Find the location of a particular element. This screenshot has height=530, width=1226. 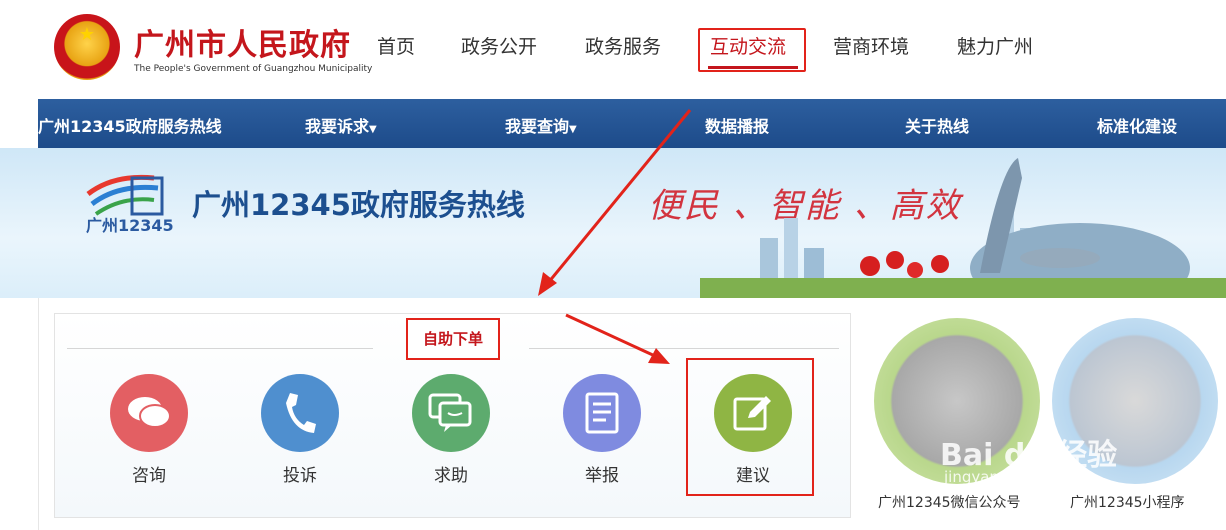

subnav-standardization: 标准化建设 is located at coordinates (1137, 125).